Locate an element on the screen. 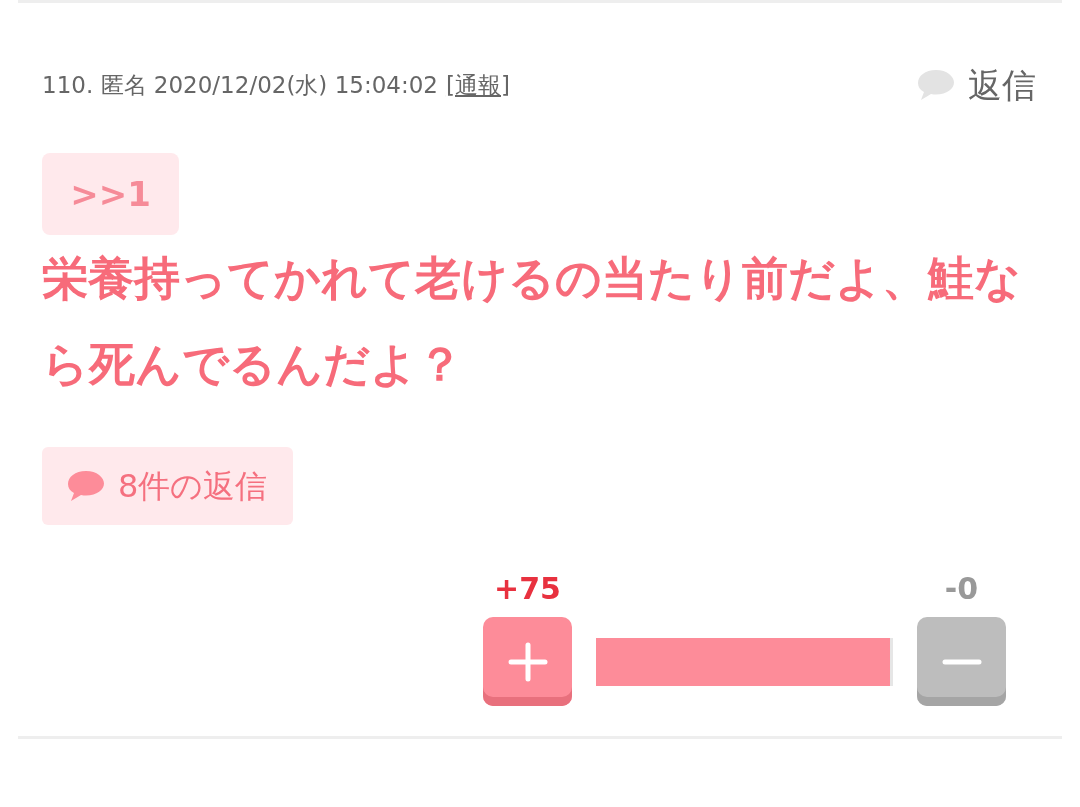 The width and height of the screenshot is (1080, 807). minus-count: -0 is located at coordinates (961, 589).